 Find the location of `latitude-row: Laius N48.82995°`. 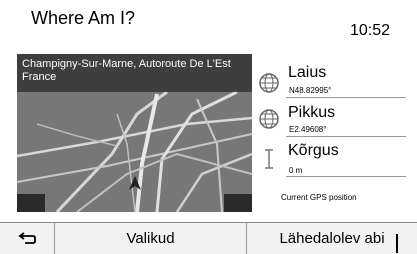

latitude-row: Laius N48.82995° is located at coordinates (333, 82).